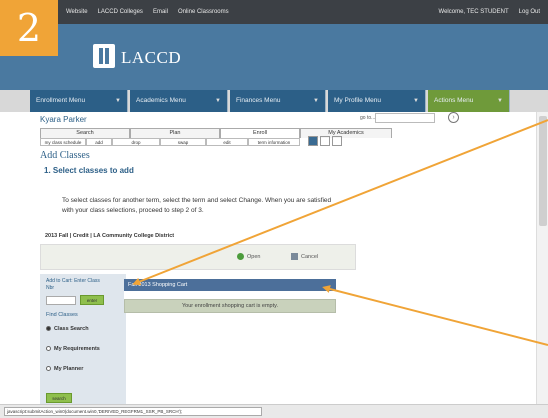 The height and width of the screenshot is (418, 548). I want to click on nav-profile-menu: My Profile Menu ▼, so click(377, 101).